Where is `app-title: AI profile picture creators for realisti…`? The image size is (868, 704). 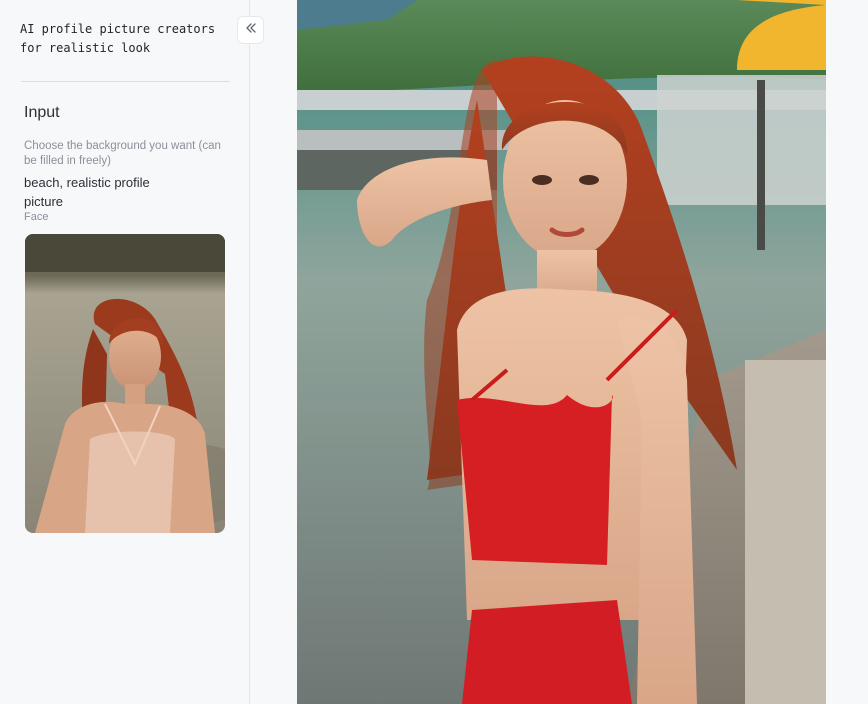 app-title: AI profile picture creators for realisti… is located at coordinates (118, 38).